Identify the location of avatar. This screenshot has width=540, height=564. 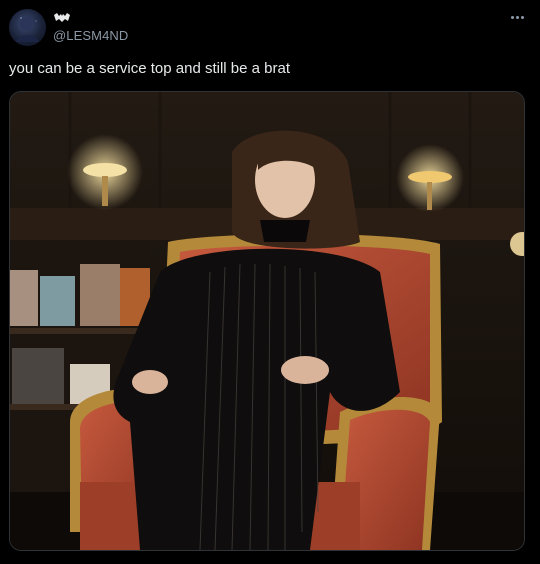
(27, 27).